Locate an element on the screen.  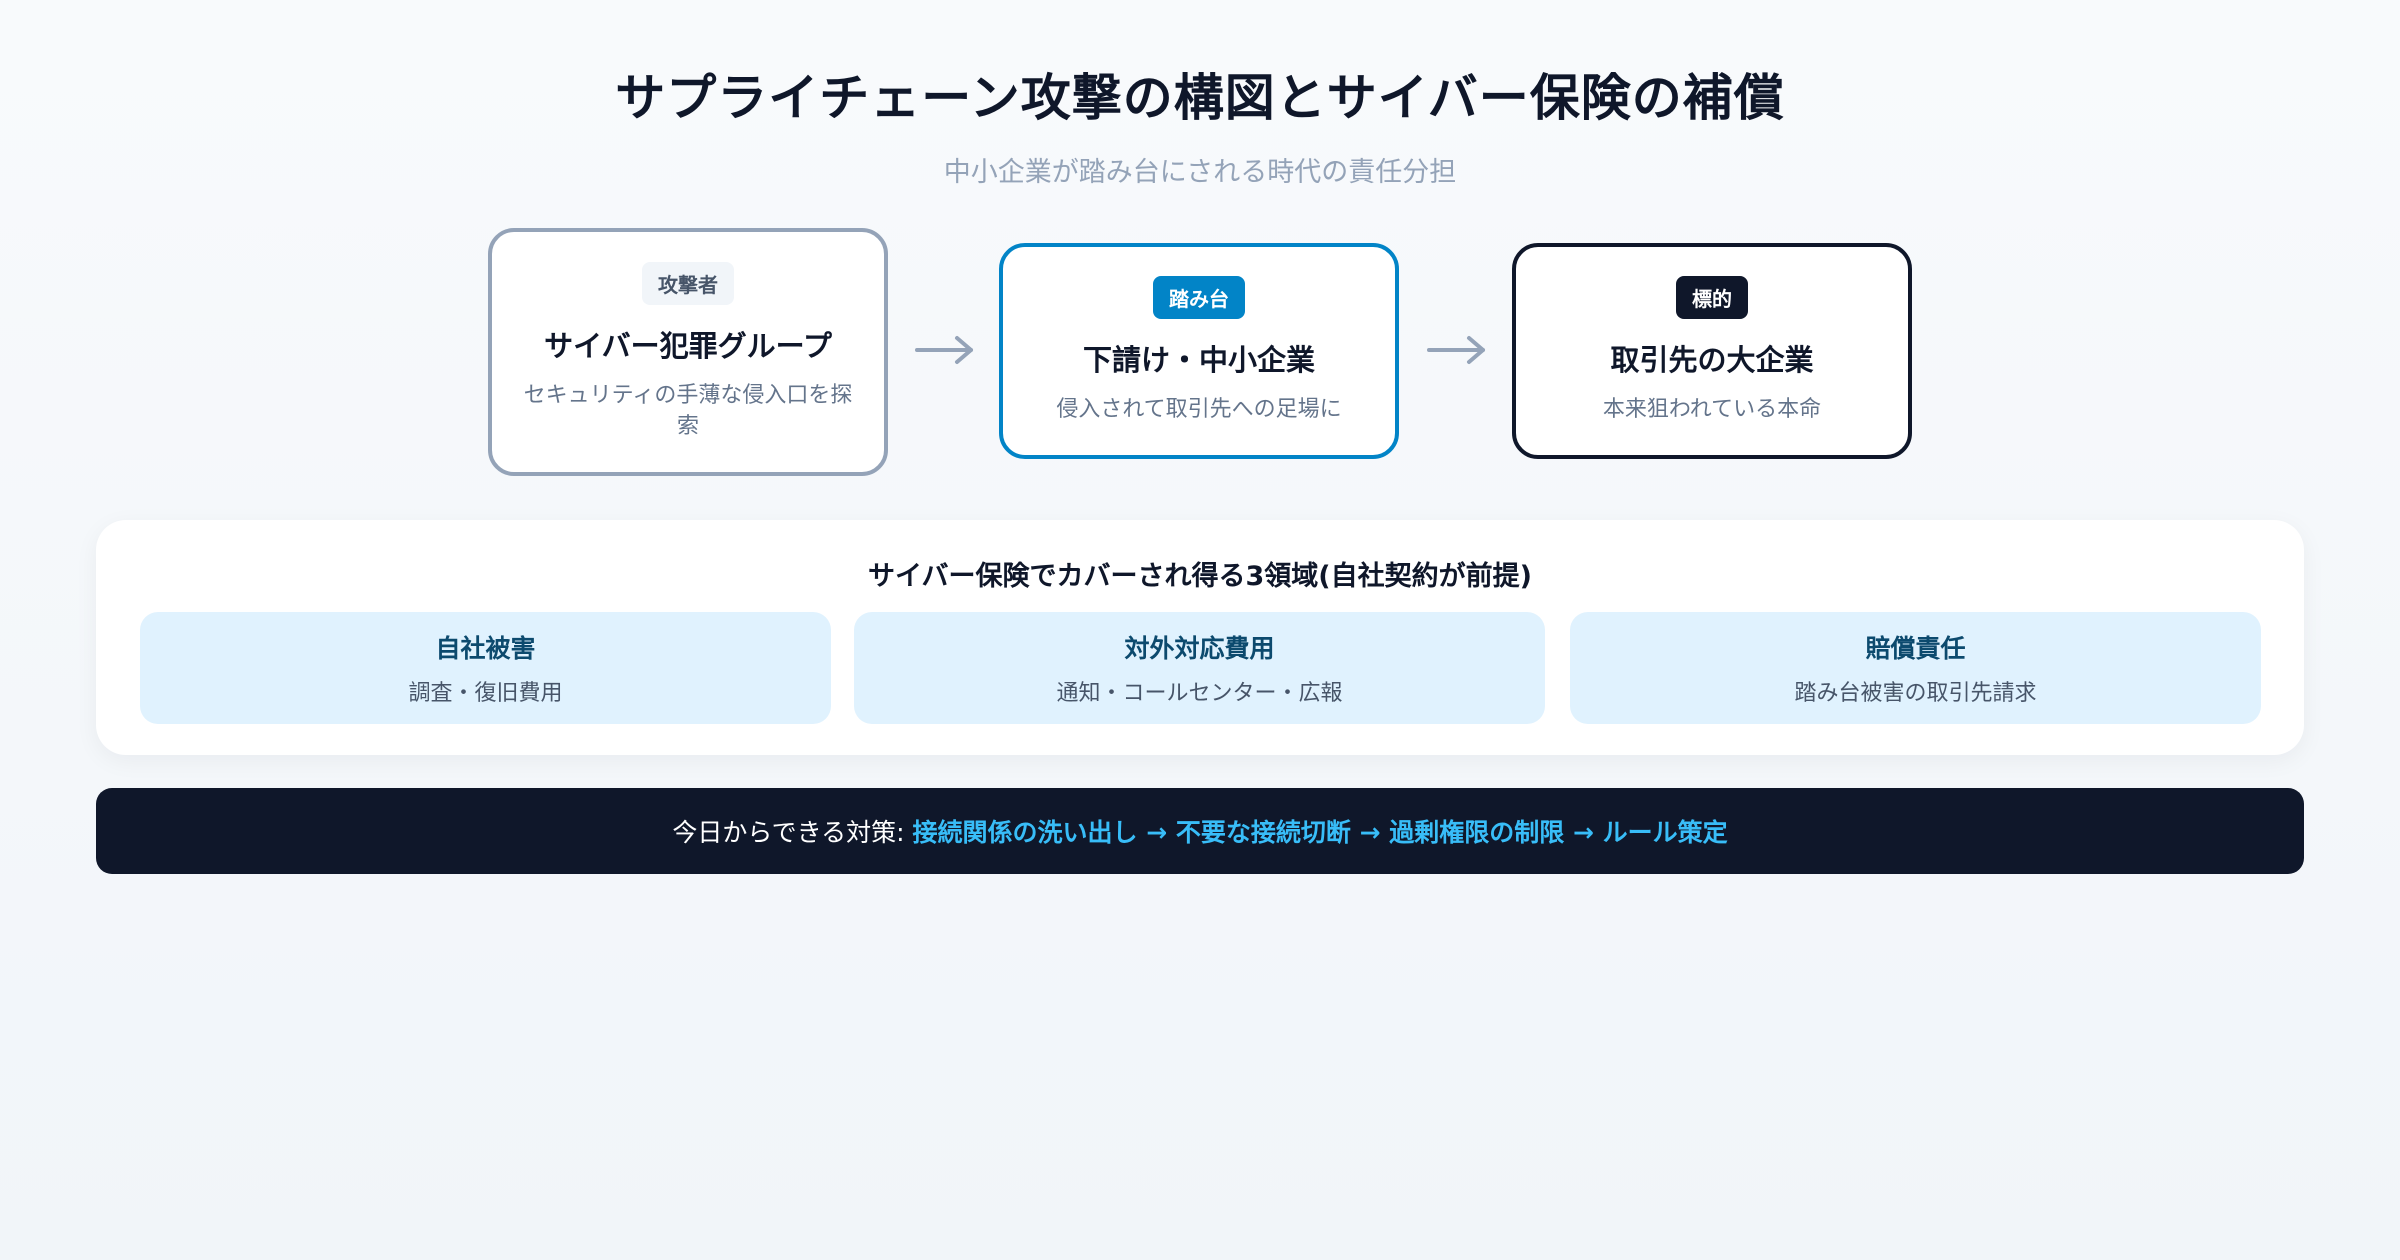
coverage-title: サイバー保険でカバーされ得る3領域(自社契約が前提) is located at coordinates (1200, 576).